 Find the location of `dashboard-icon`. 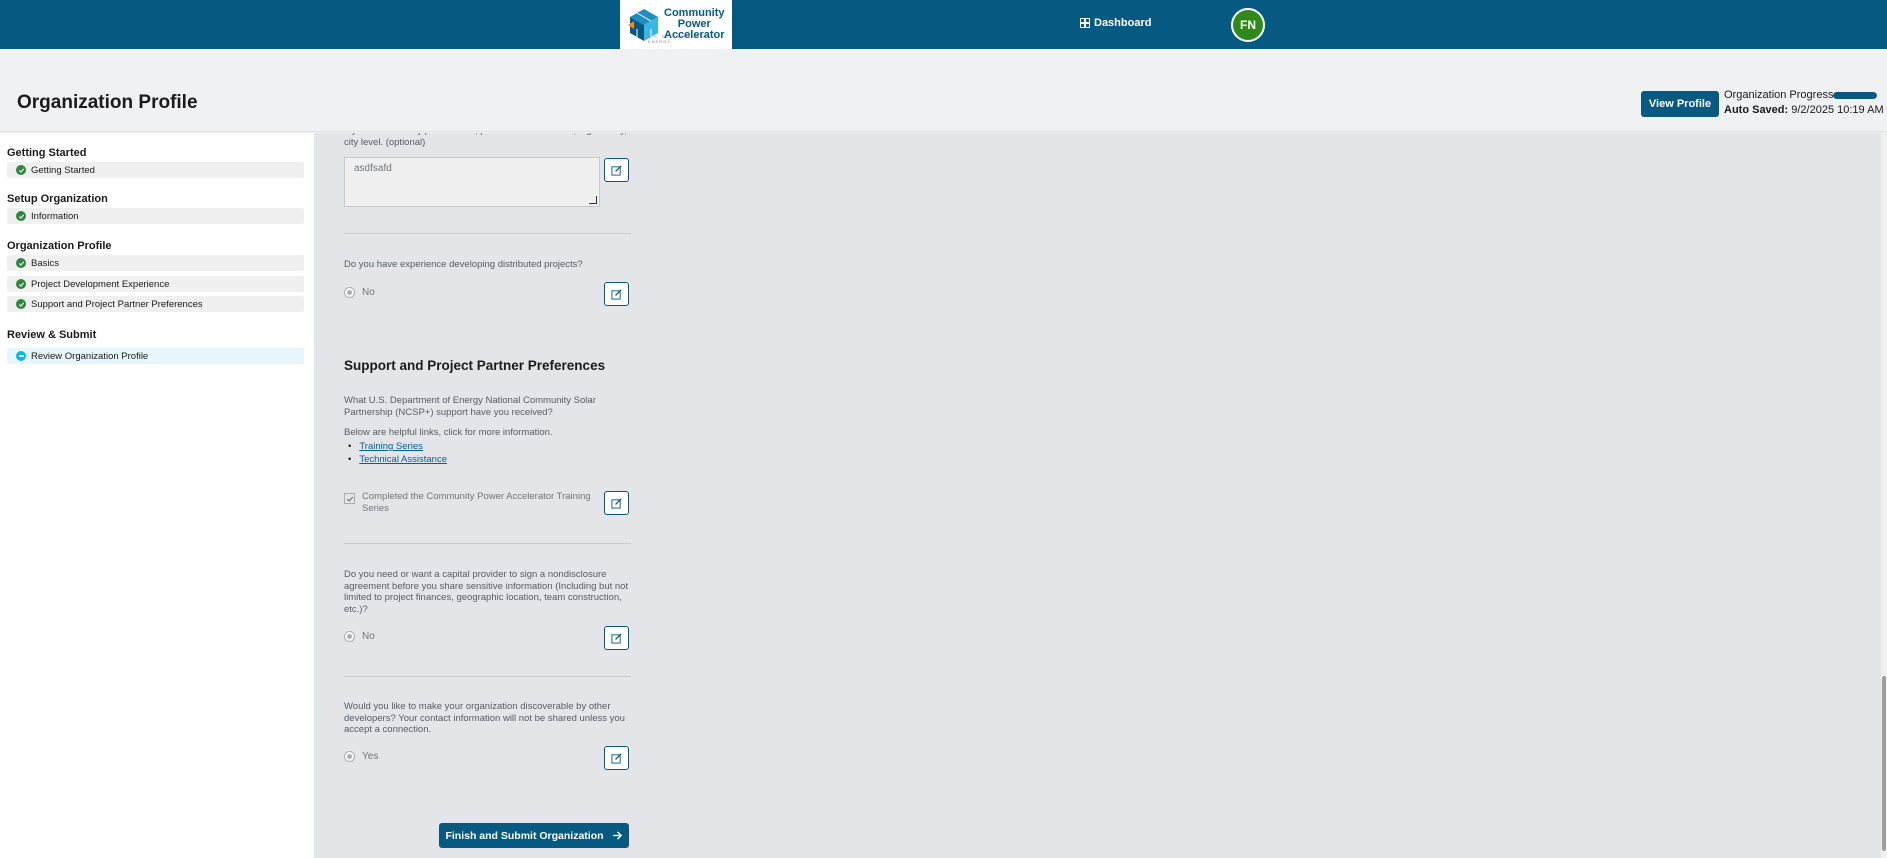

dashboard-icon is located at coordinates (1085, 23).